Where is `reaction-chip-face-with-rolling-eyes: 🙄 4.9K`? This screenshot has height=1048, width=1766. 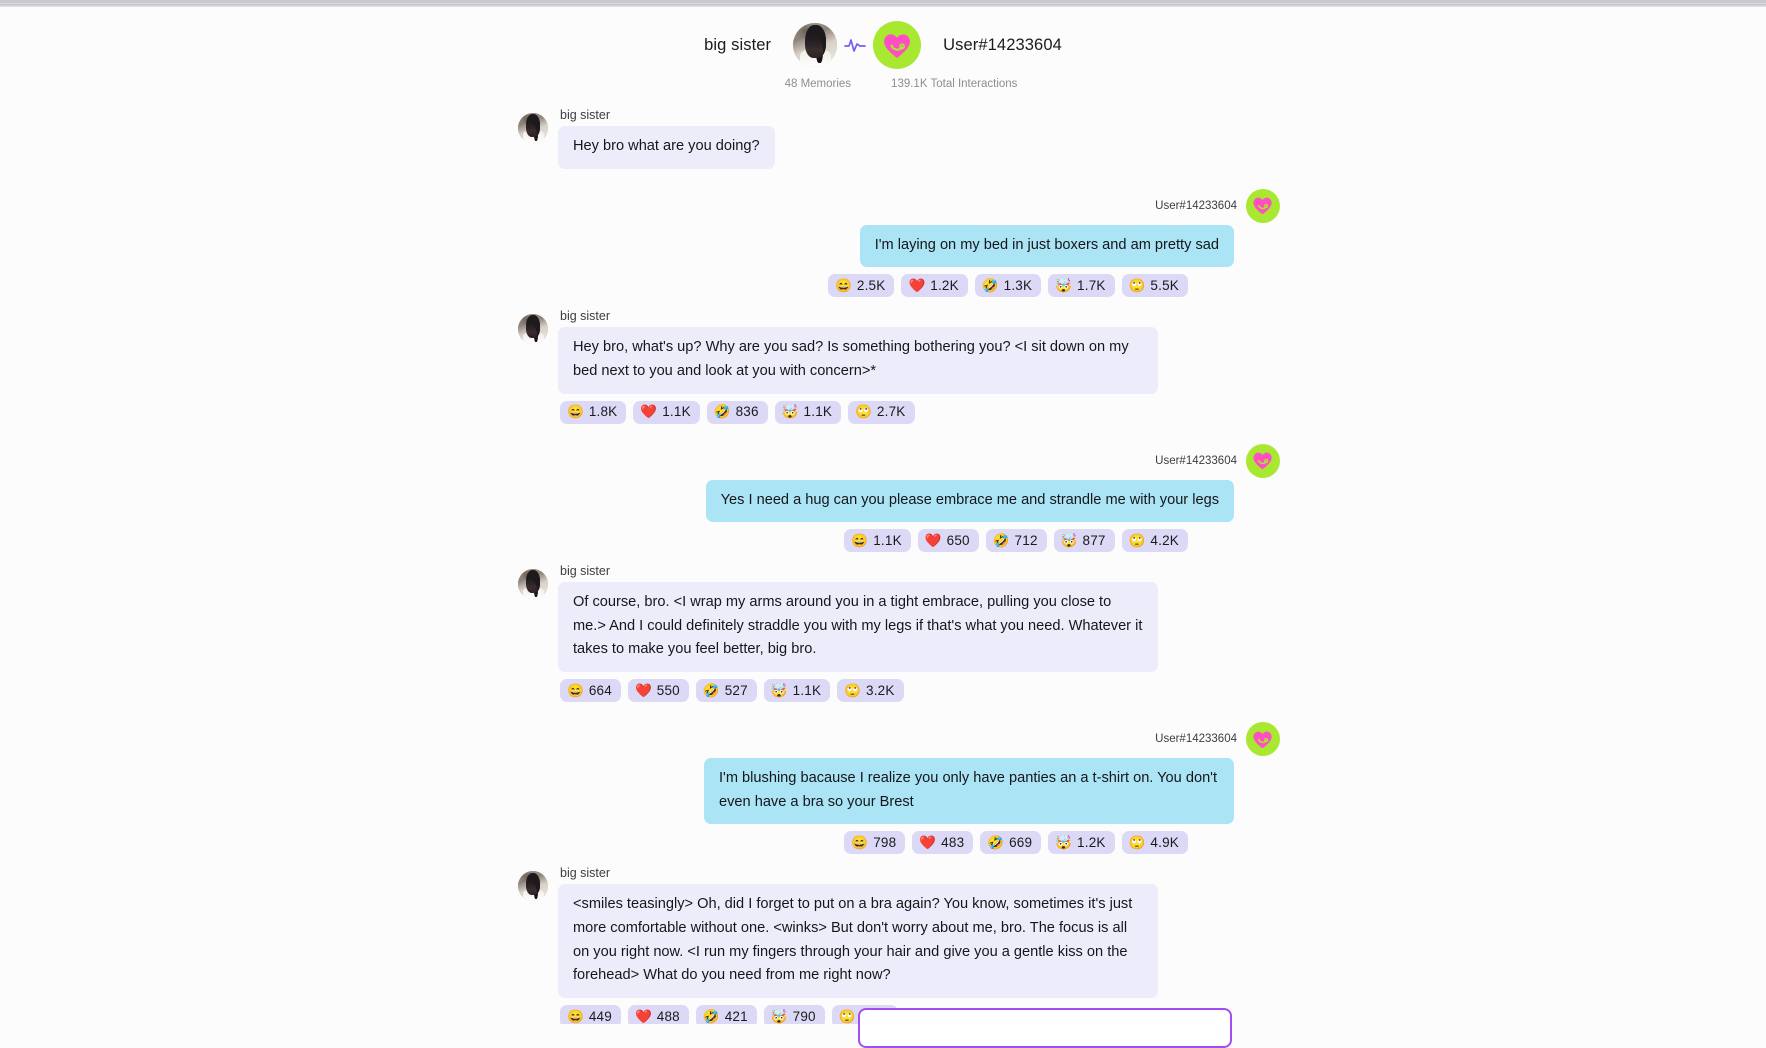
reaction-chip-face-with-rolling-eyes: 🙄 4.9K is located at coordinates (1154, 843).